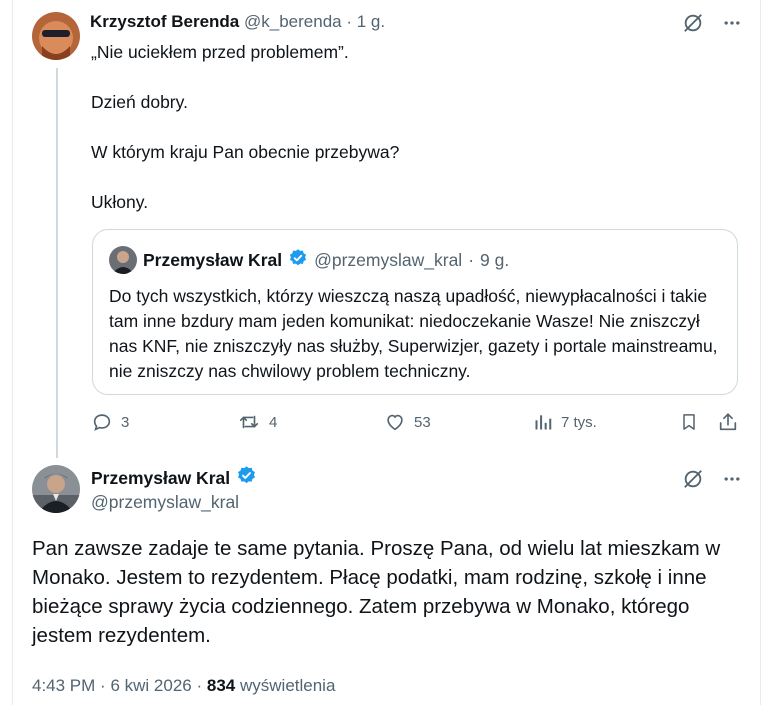 The image size is (777, 705). Describe the element at coordinates (220, 52) in the screenshot. I see `reply-paragraph: „Nie uciekłem przed problemem”.` at that location.